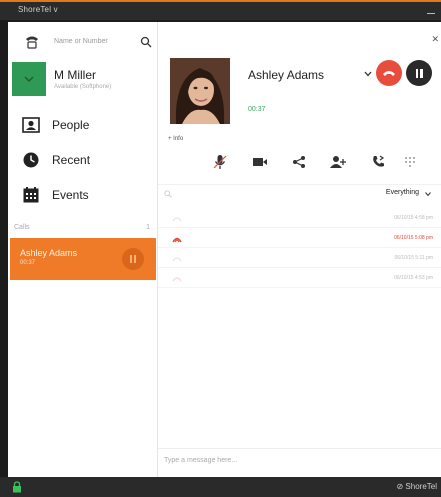 This screenshot has height=497, width=441. I want to click on user-presence: M Miller Available (Softphone), so click(83, 79).